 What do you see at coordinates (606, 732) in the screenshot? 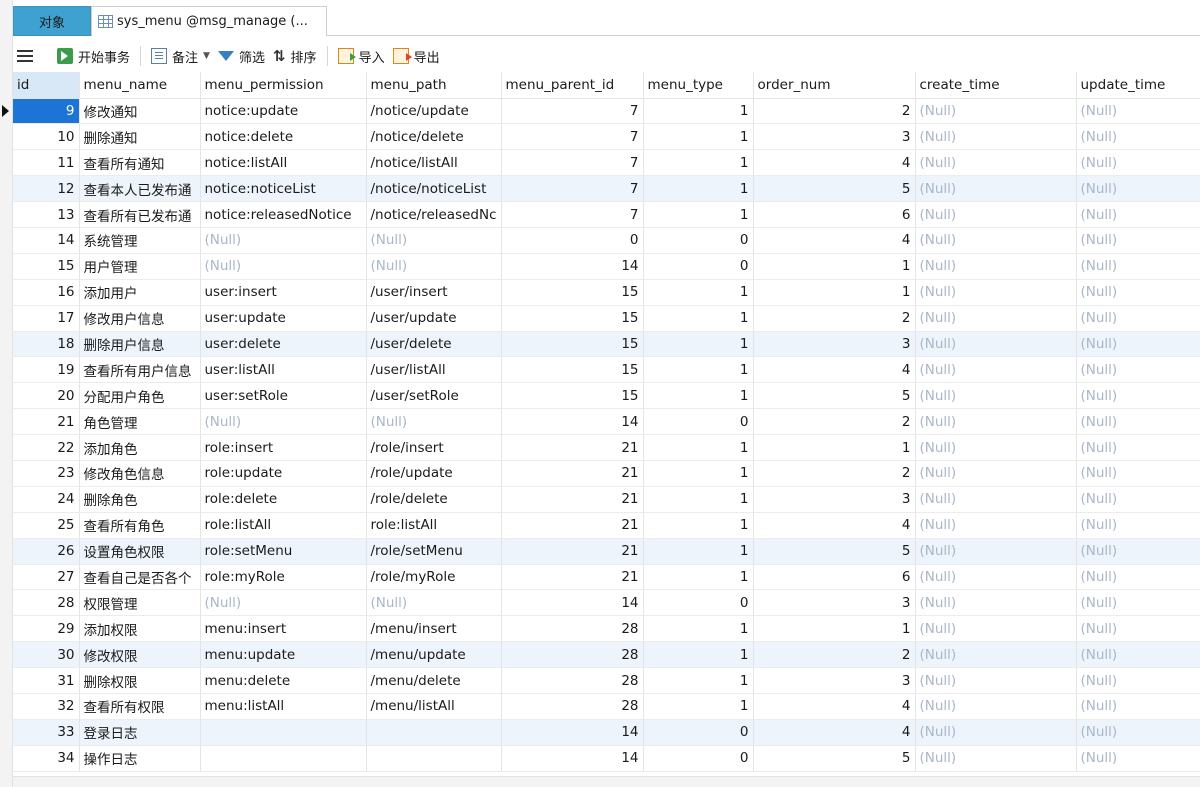
I see `table-row: 33 登录日志 14 0 4 (Null) (Null)` at bounding box center [606, 732].